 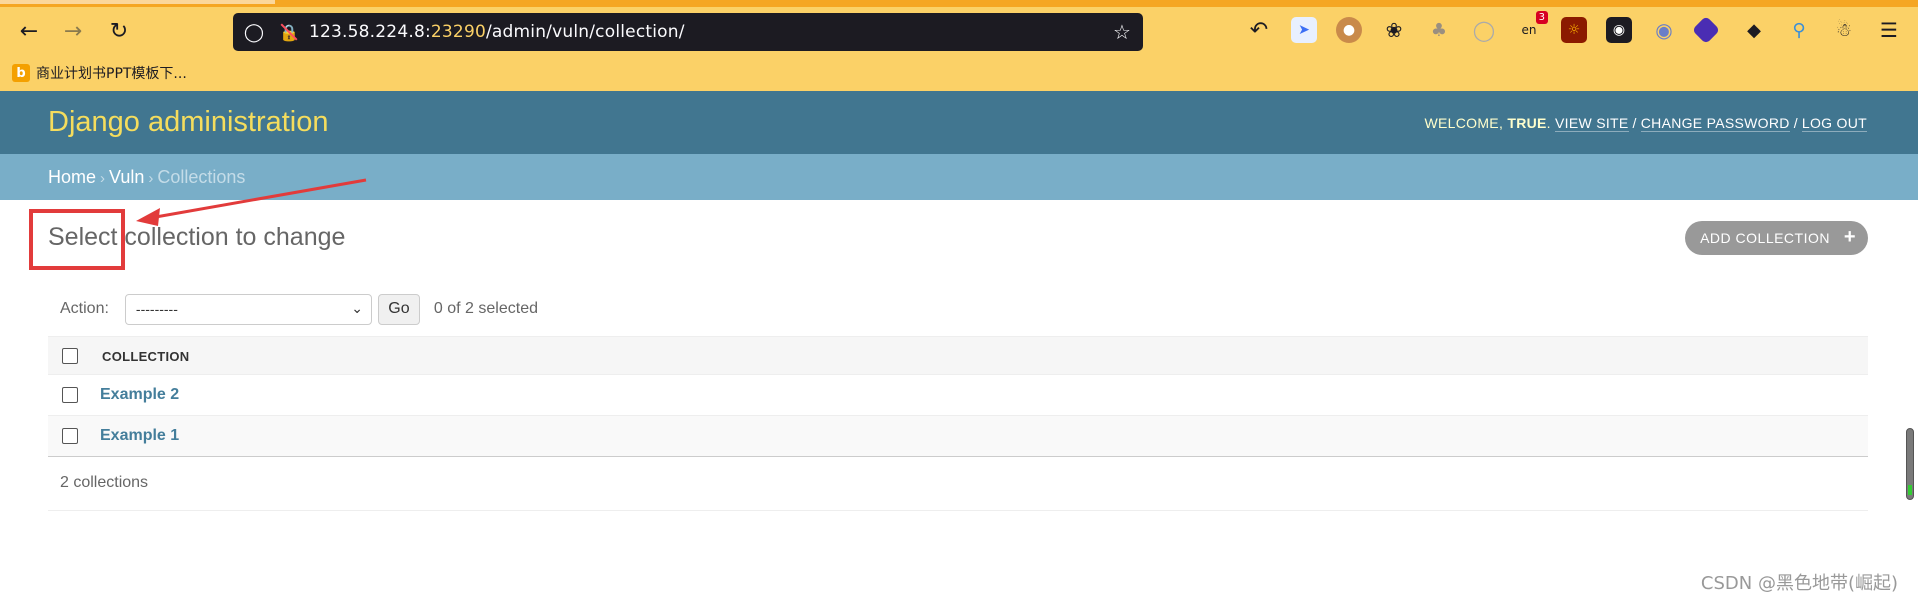 I want to click on select-all-checkbox, so click(x=70, y=356).